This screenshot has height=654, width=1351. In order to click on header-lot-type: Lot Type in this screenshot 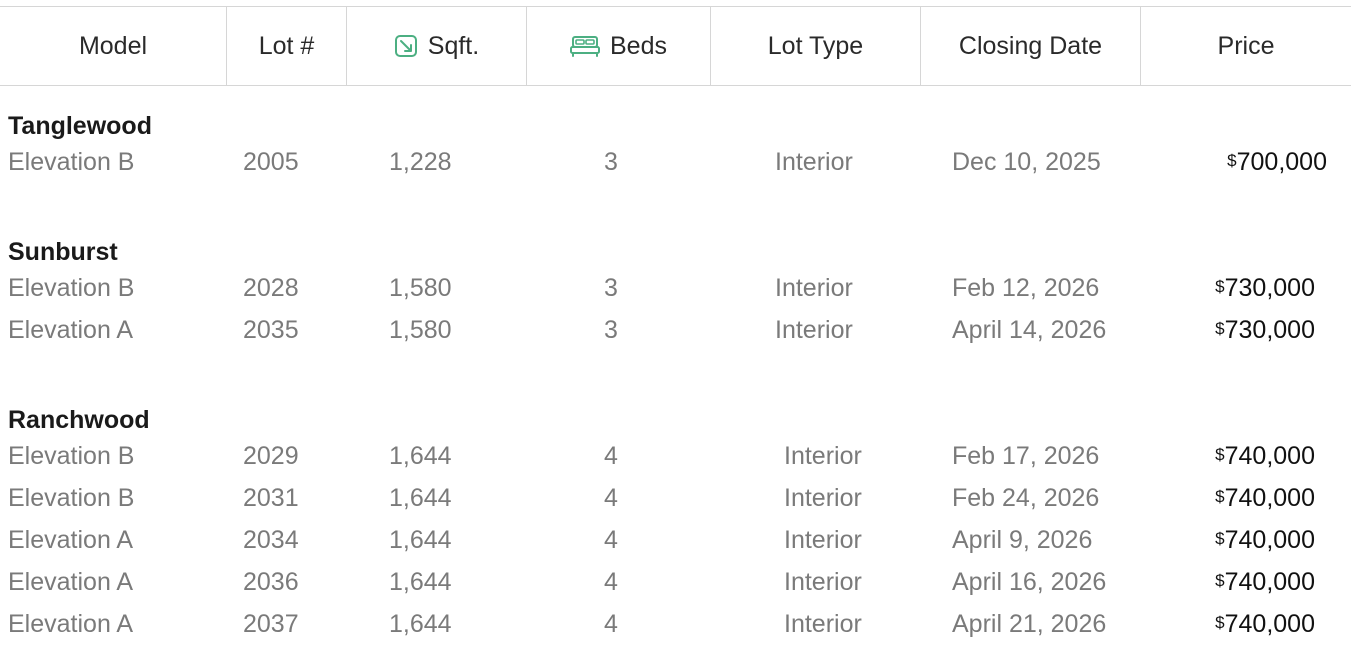, I will do `click(815, 46)`.